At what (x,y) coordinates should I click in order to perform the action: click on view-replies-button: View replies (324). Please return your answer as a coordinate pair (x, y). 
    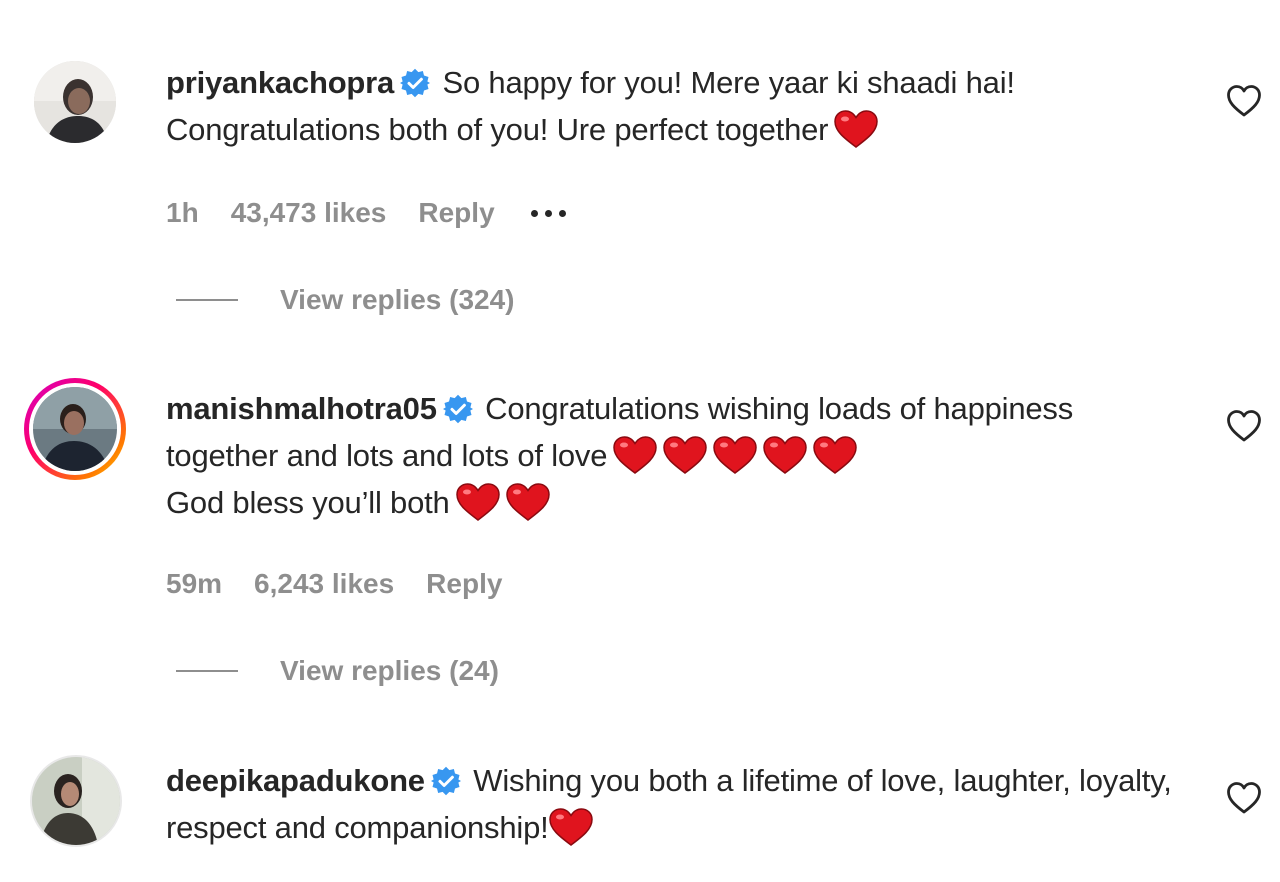
    Looking at the image, I should click on (345, 300).